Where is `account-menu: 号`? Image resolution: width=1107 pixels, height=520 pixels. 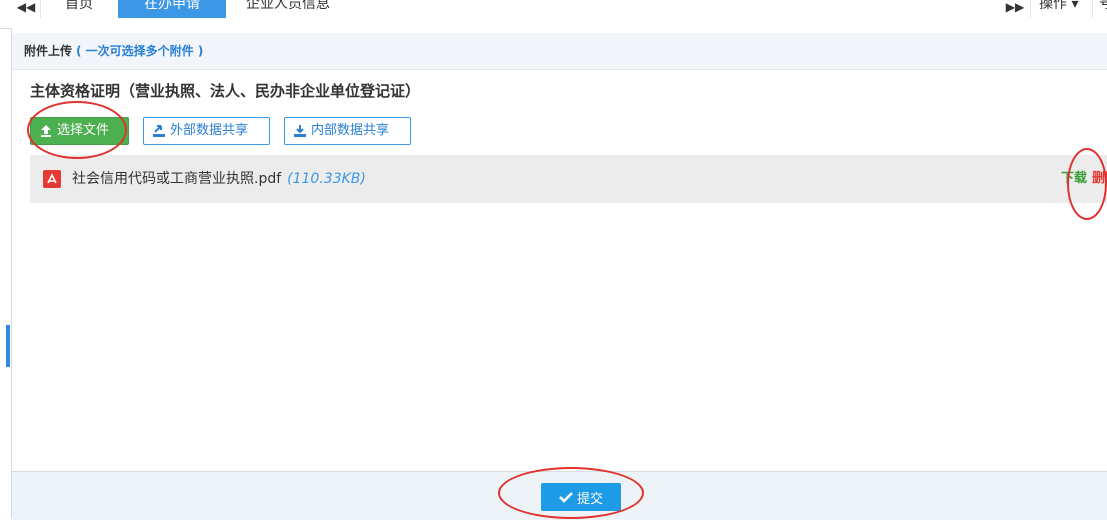 account-menu: 号 is located at coordinates (1099, 9).